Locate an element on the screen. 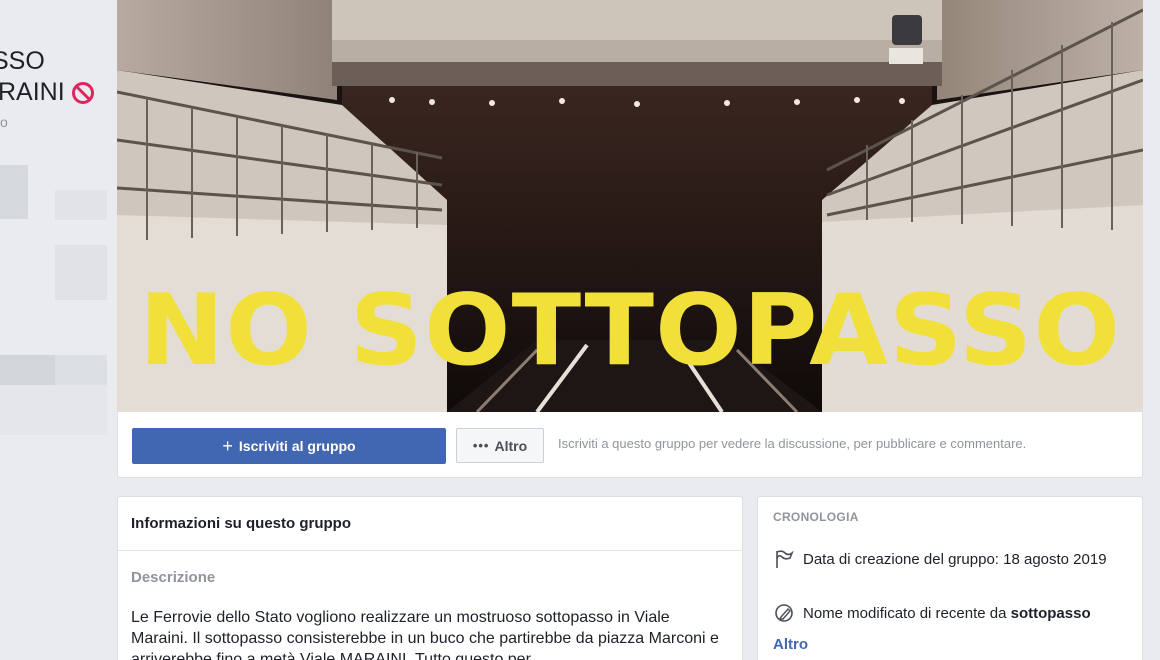  left-sidebar: SSO RAINI o is located at coordinates (56, 330).